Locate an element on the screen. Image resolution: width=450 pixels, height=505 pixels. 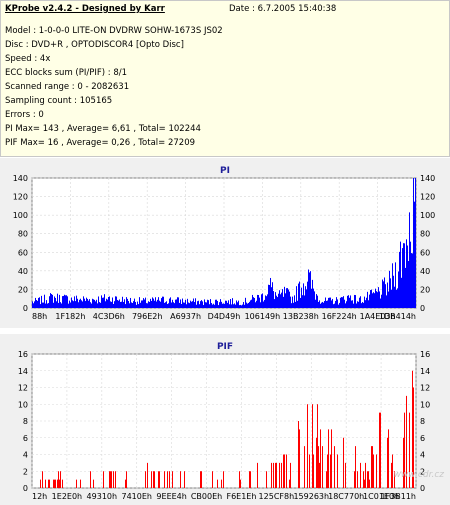
y-tick-label-left: 40 is located at coordinates (23, 271).